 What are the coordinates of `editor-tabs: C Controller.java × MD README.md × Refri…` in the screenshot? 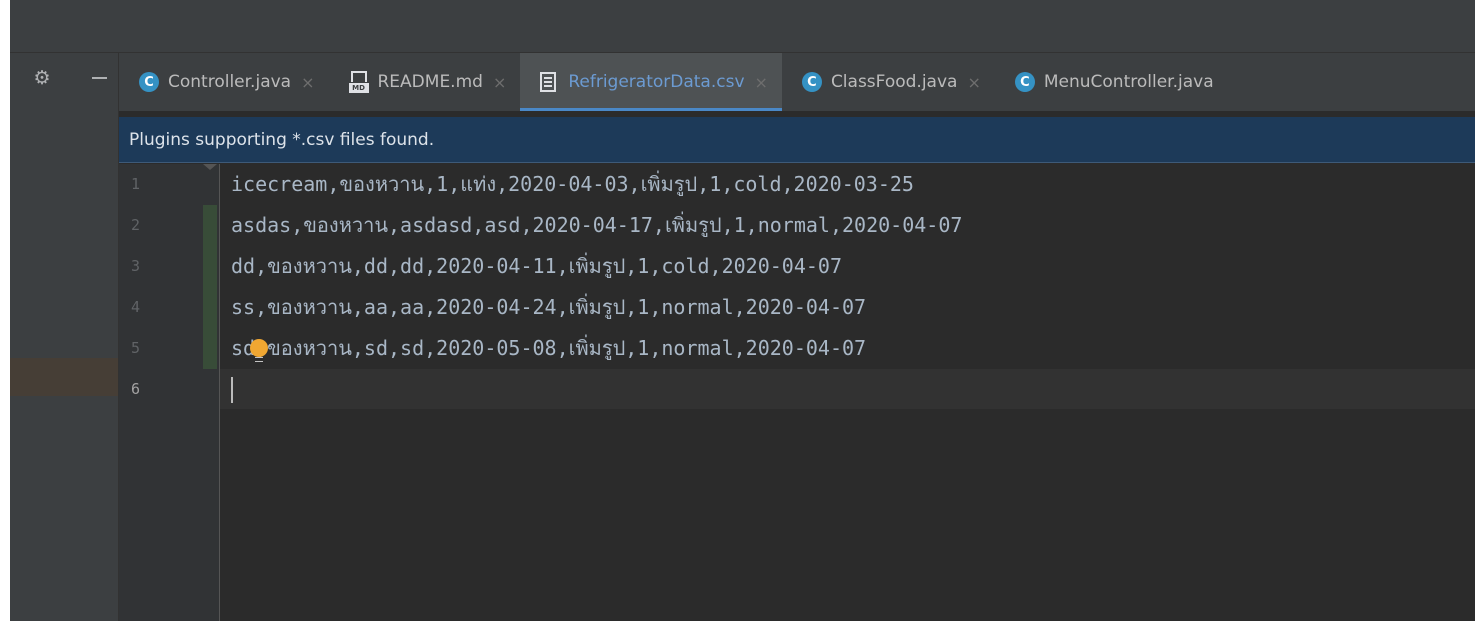 It's located at (797, 82).